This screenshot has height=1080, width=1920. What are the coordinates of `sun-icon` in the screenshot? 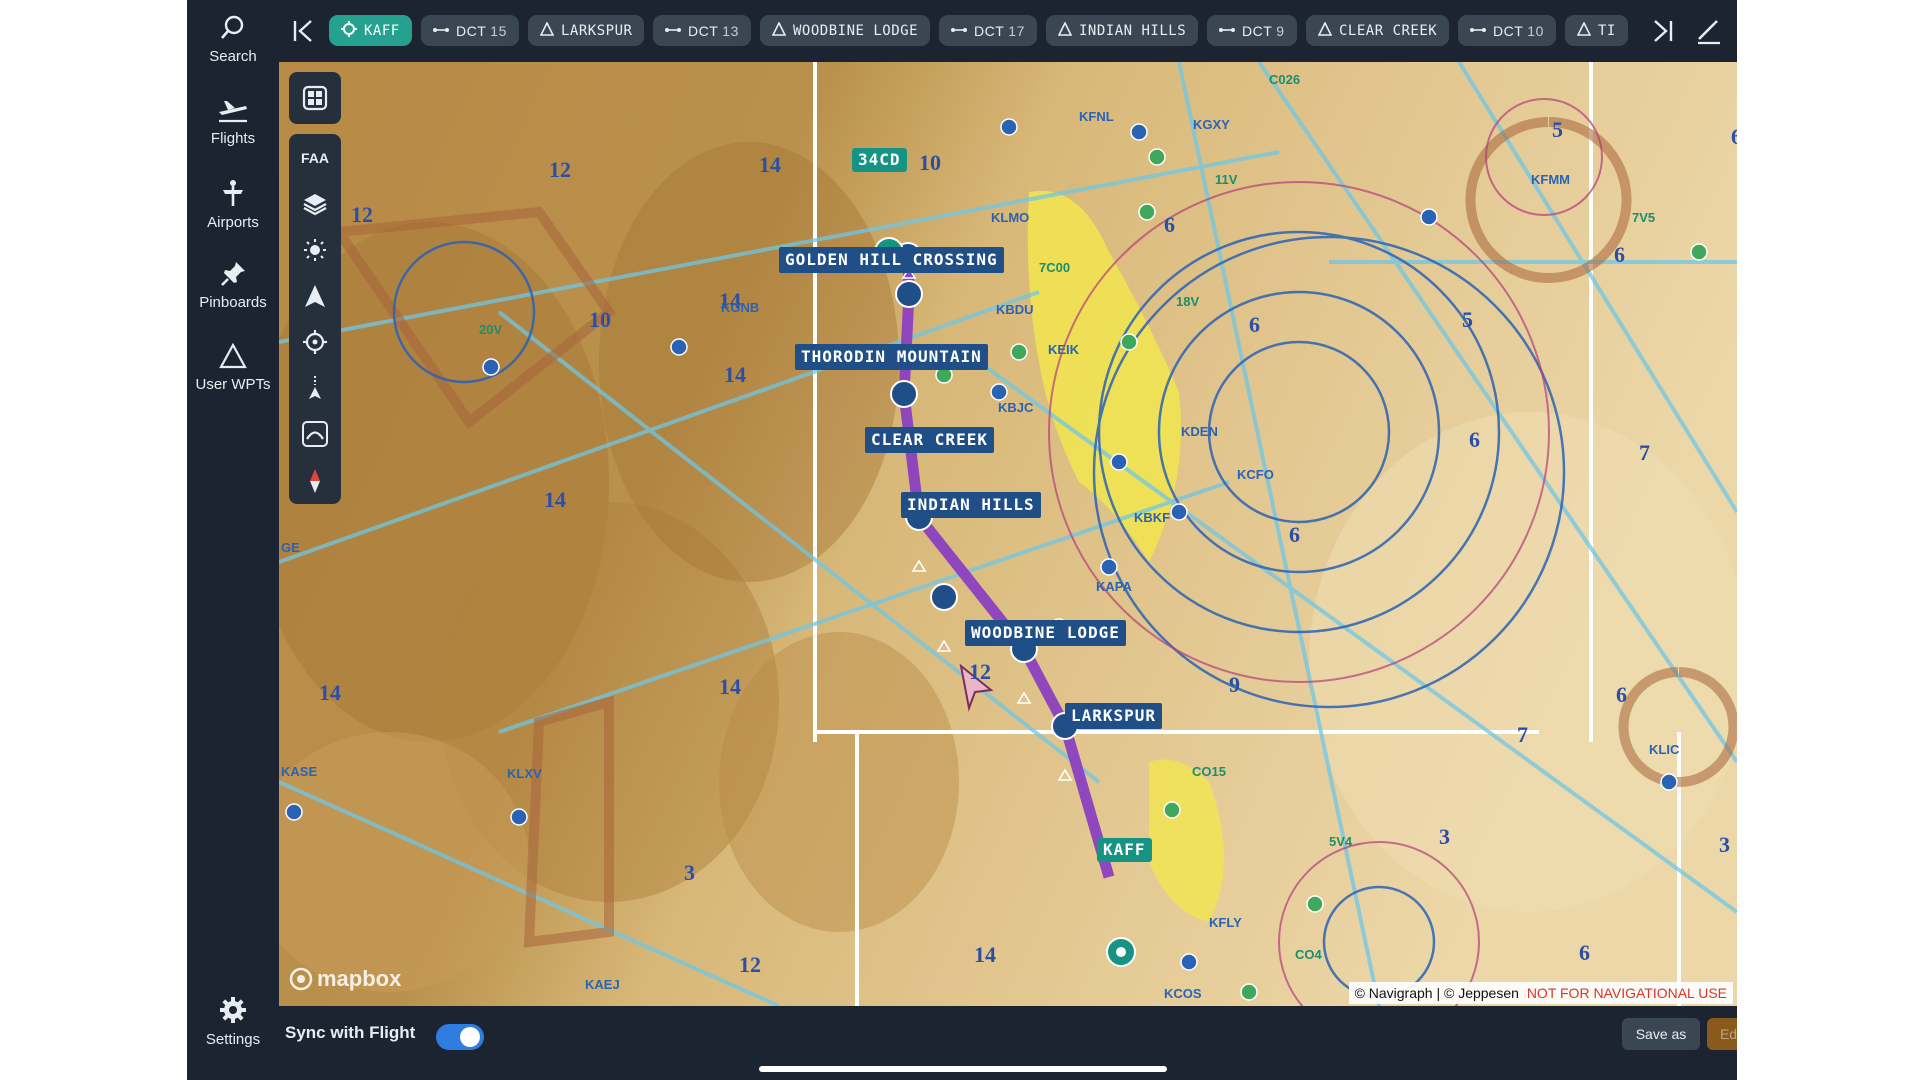 It's located at (315, 250).